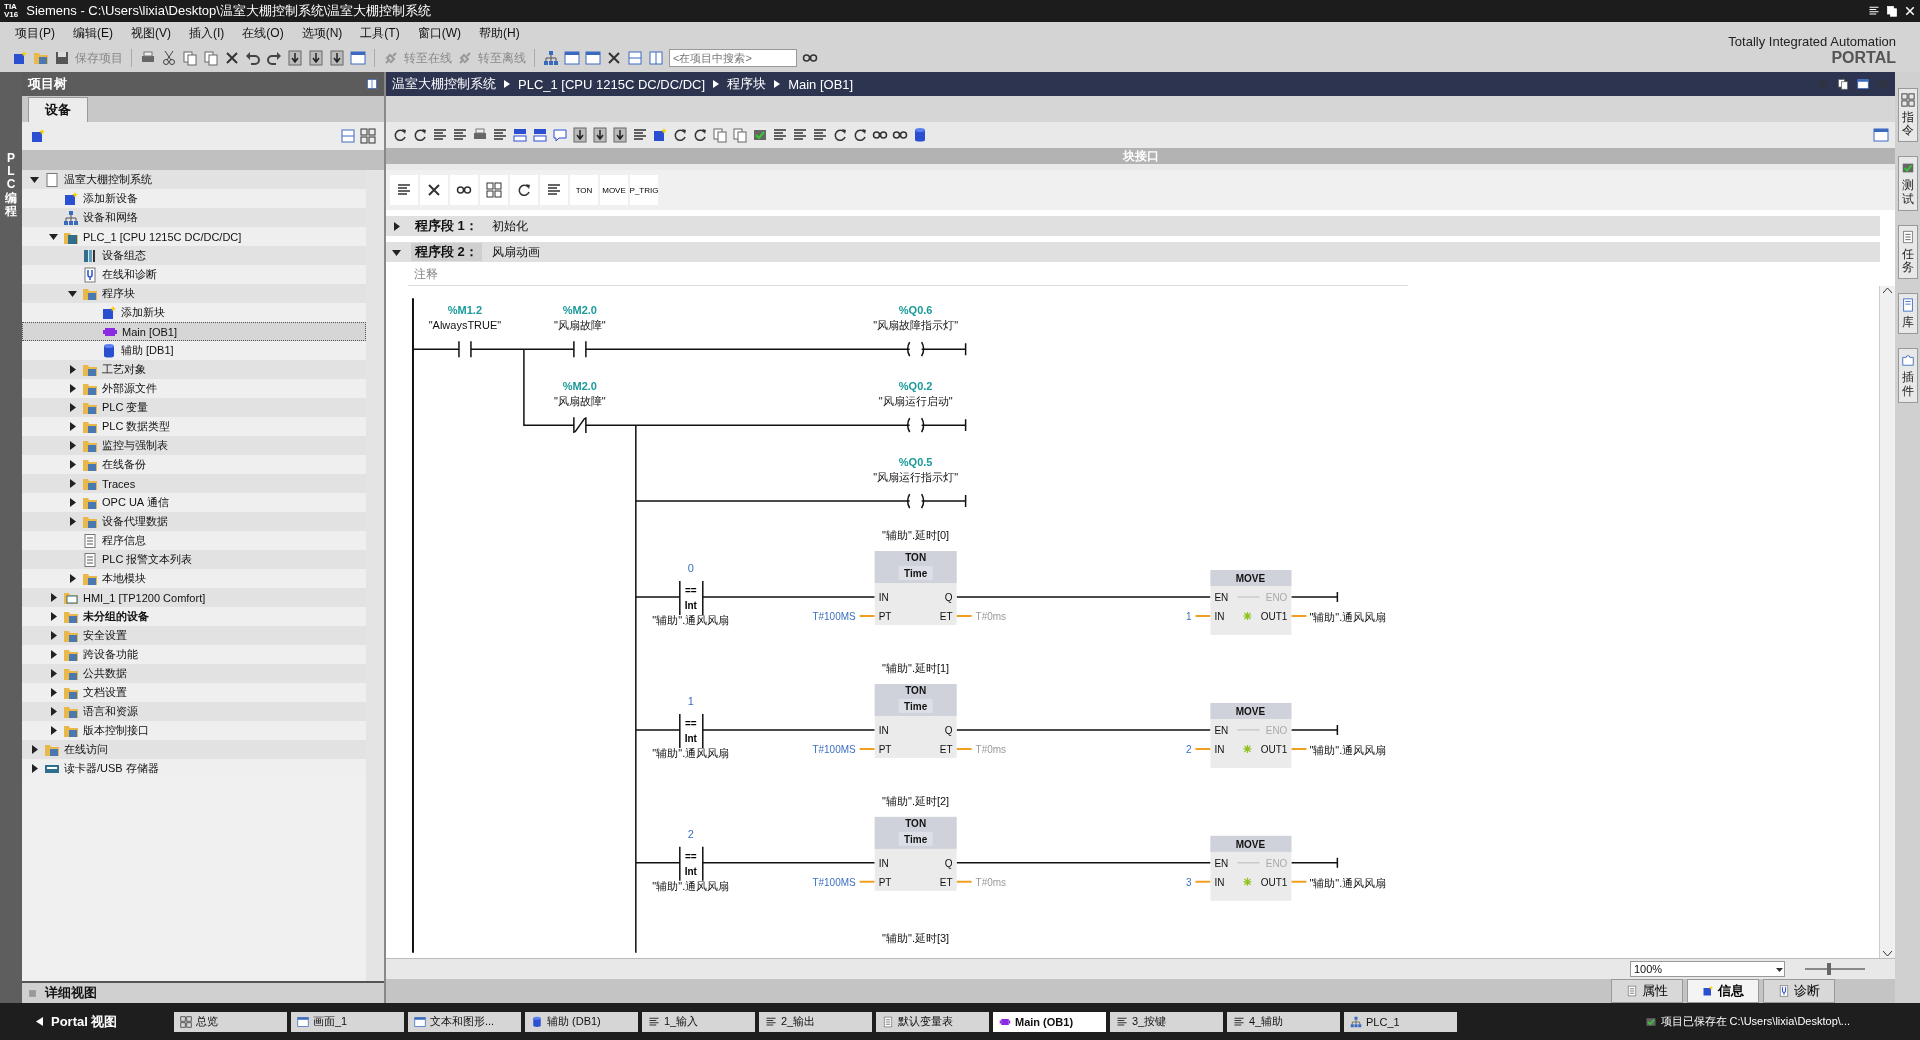 This screenshot has height=1040, width=1920. I want to click on taskbar-item: 3_按键, so click(1166, 1021).